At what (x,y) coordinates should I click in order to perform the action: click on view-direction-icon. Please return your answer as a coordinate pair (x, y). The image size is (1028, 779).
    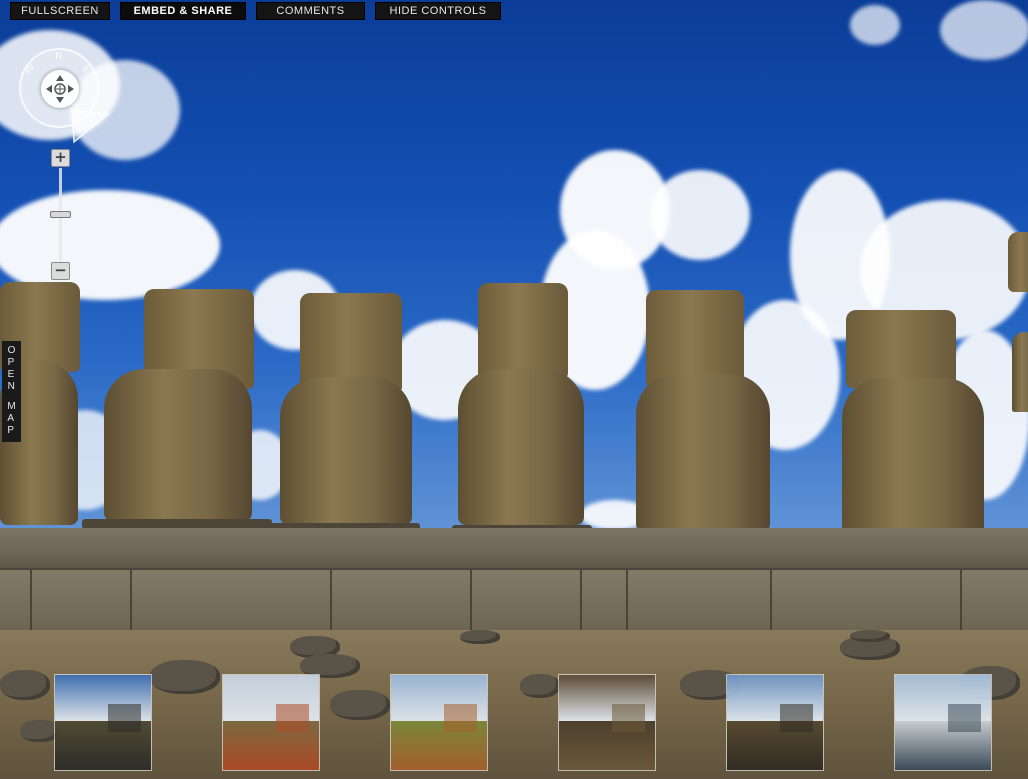
    Looking at the image, I should click on (90, 126).